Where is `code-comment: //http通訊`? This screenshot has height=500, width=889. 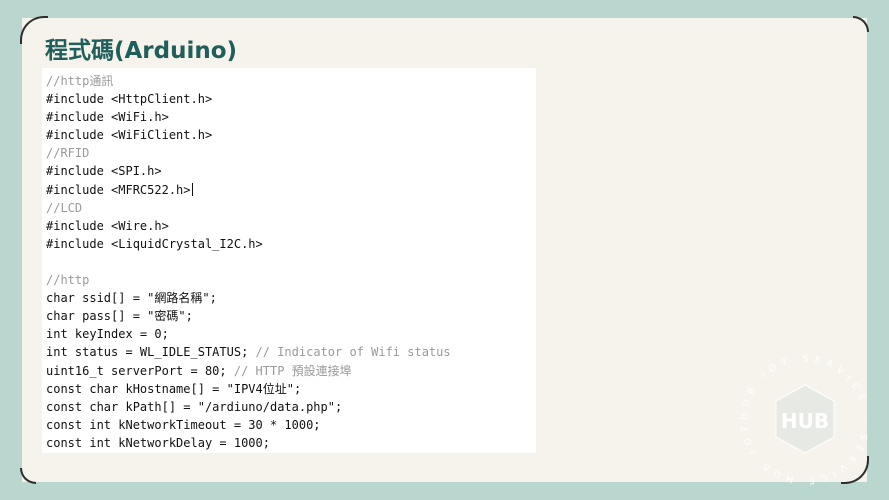 code-comment: //http通訊 is located at coordinates (80, 81).